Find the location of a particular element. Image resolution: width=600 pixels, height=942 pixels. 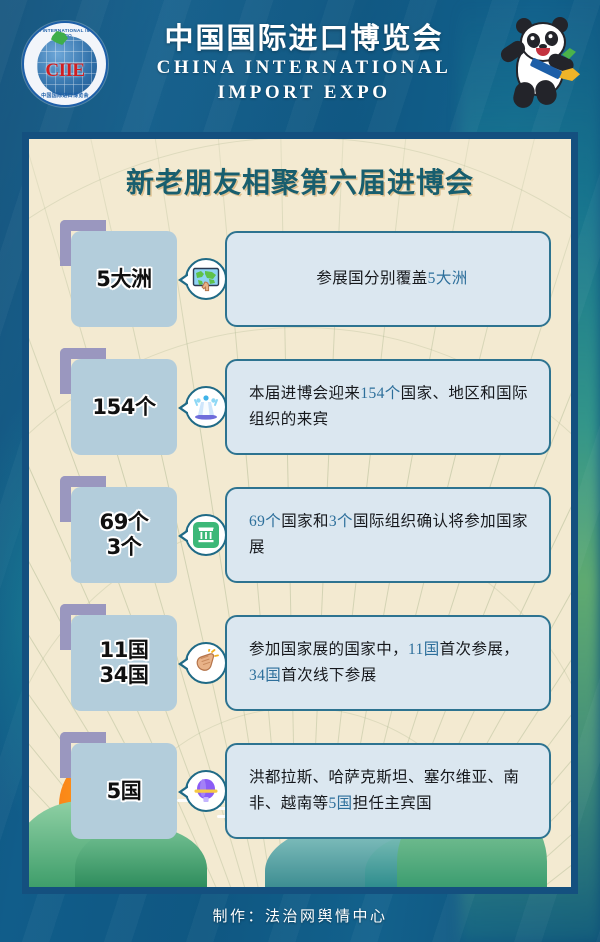

description-text: 参加国家展的国家中，11国首次参展， 34国首次线下参展 is located at coordinates (392, 662).